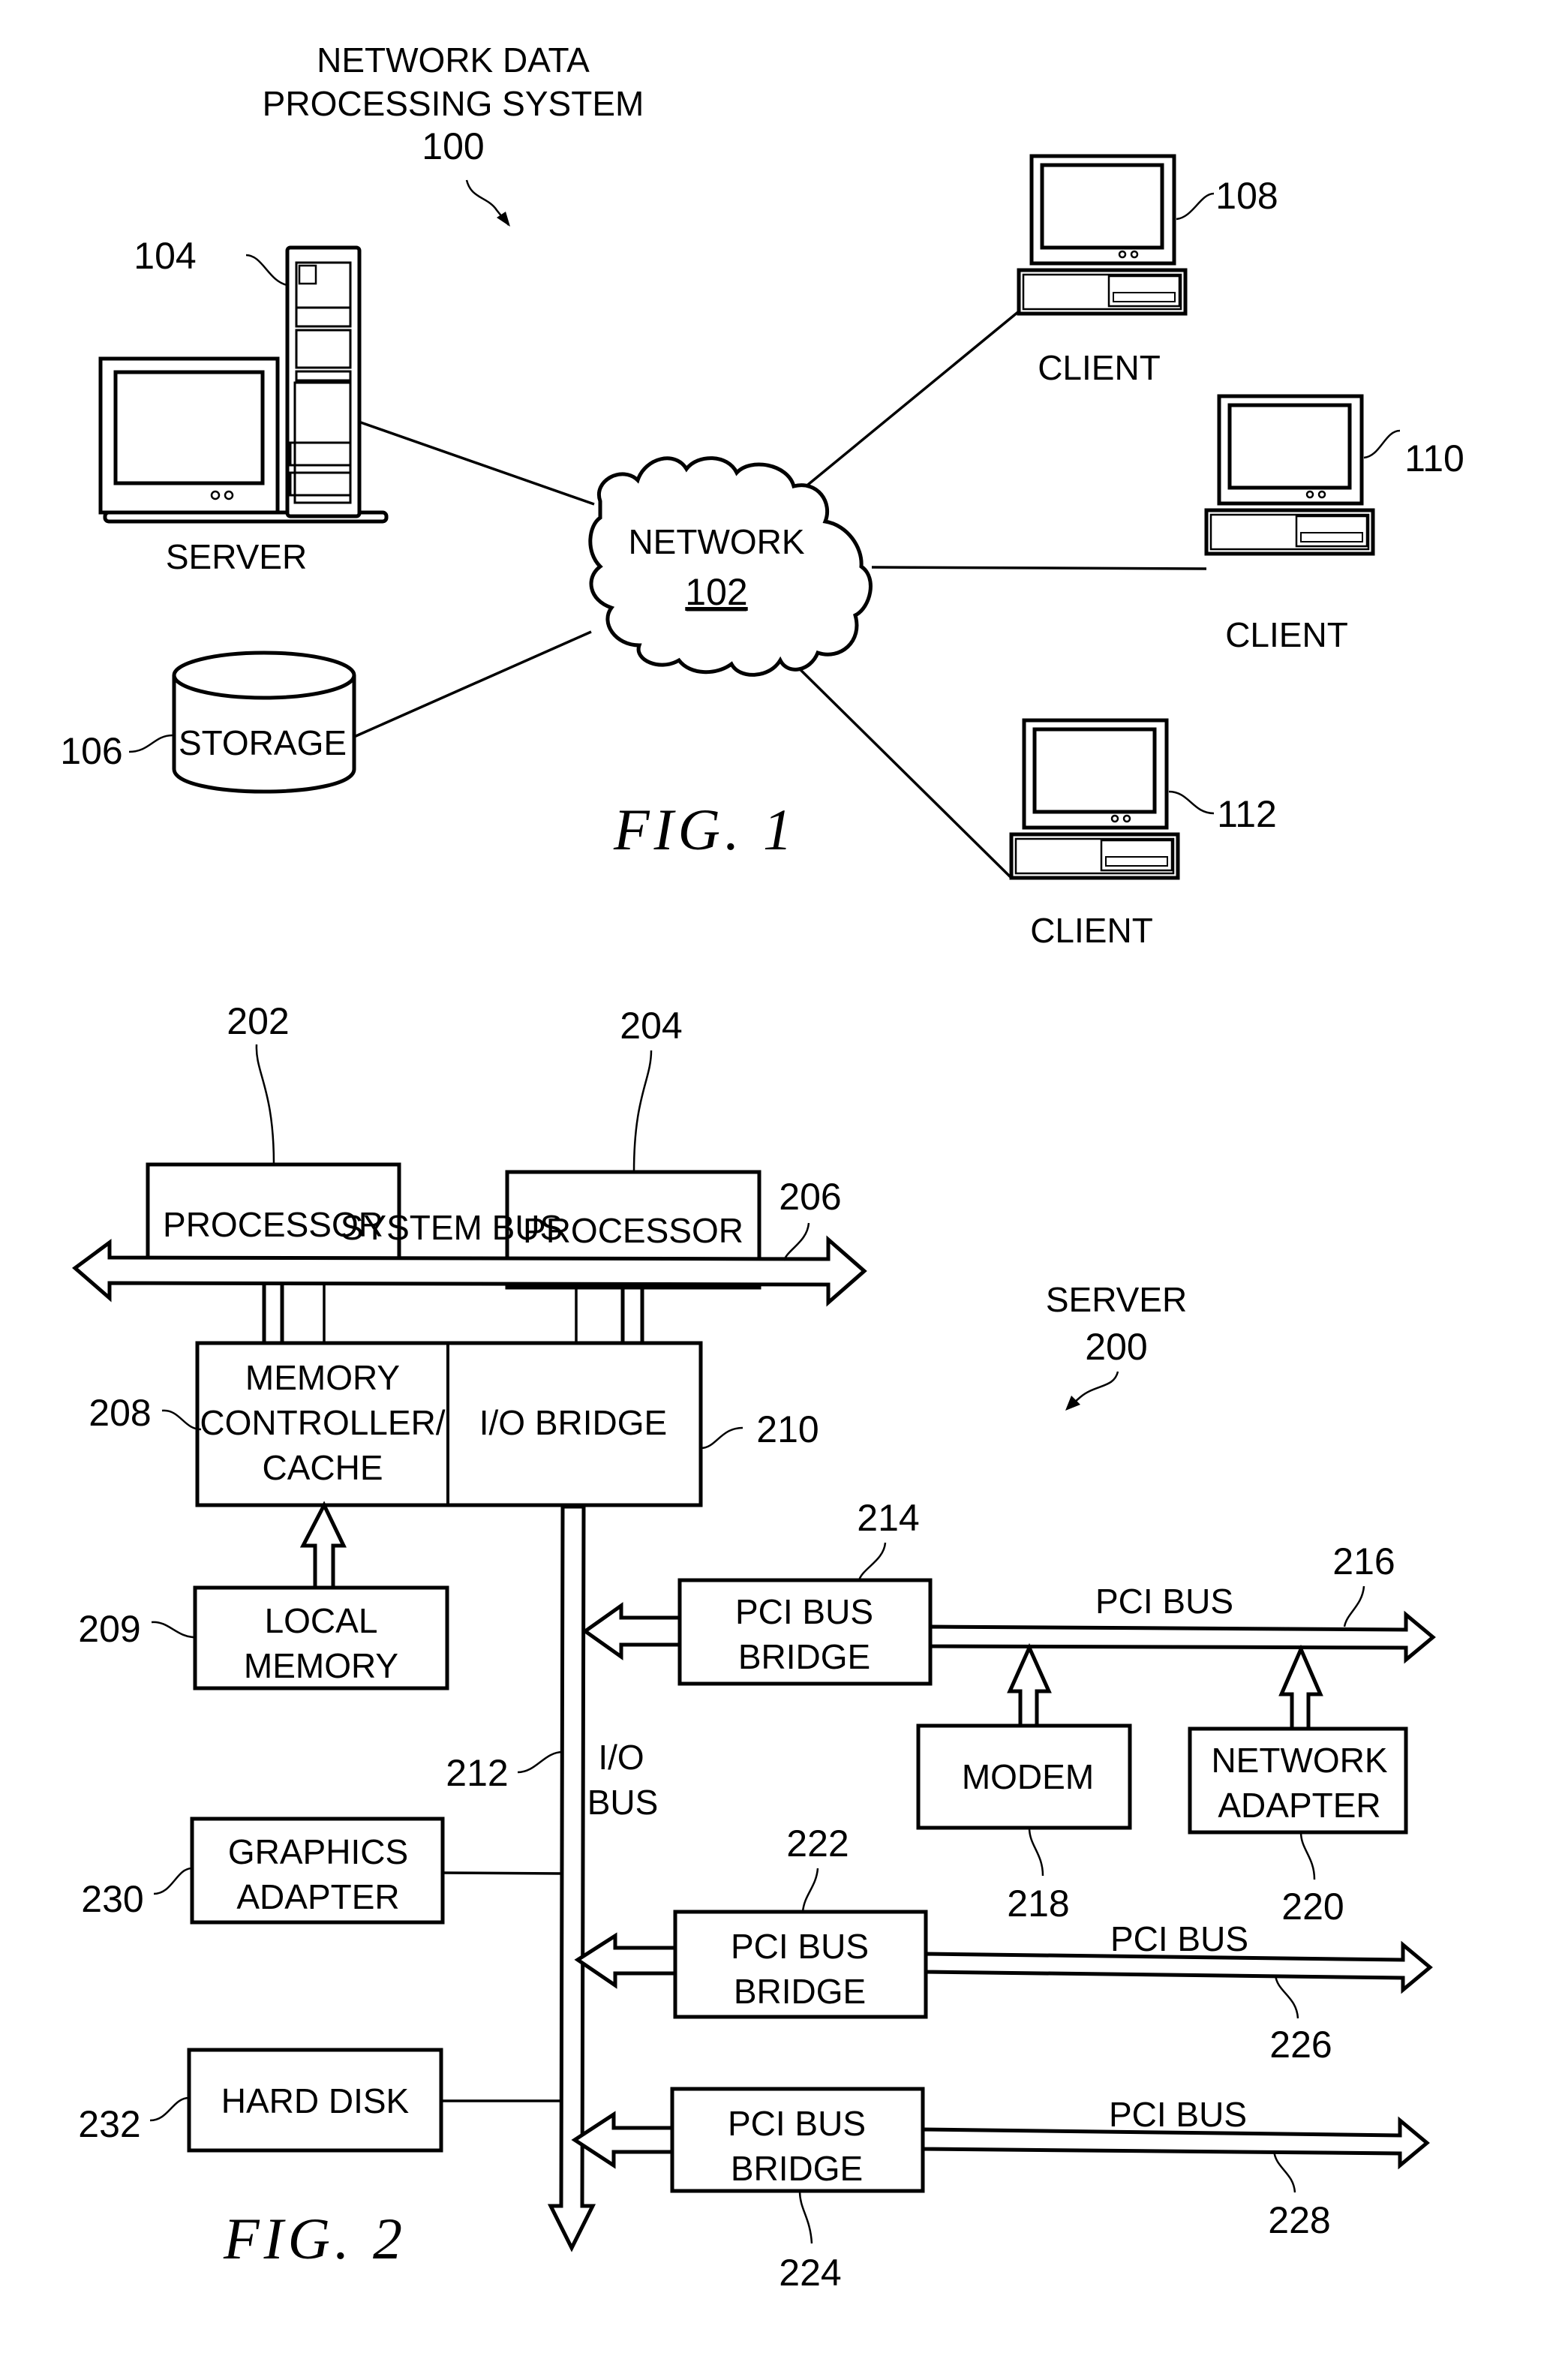 The image size is (1568, 2353). Describe the element at coordinates (170, 2109) in the screenshot. I see `hard-disk-leader` at that location.